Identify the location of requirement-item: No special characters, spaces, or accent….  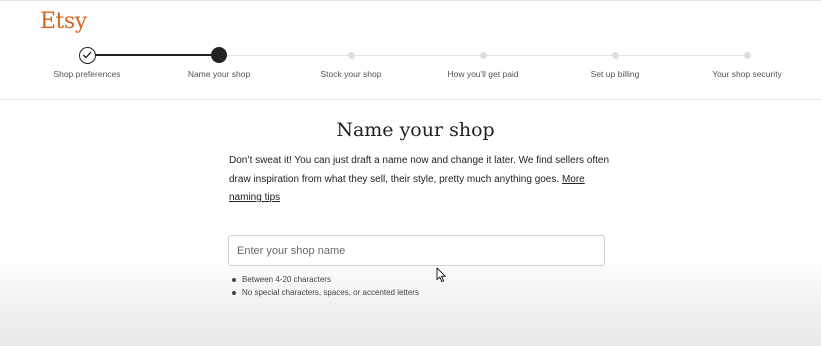
(325, 292).